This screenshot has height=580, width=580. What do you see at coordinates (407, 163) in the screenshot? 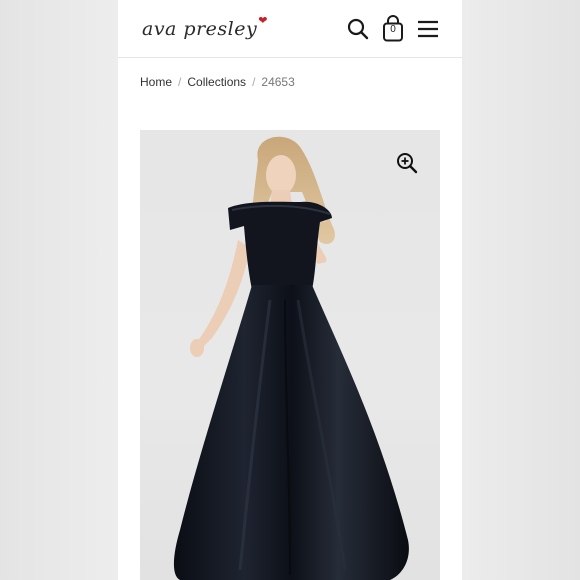
I see `zoom-in-icon` at bounding box center [407, 163].